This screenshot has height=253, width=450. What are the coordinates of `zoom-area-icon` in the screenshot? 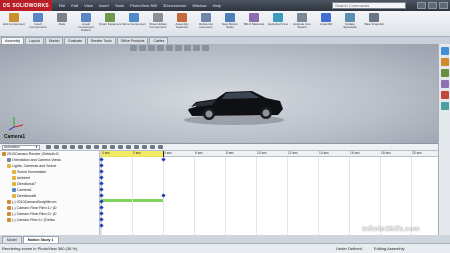 It's located at (142, 48).